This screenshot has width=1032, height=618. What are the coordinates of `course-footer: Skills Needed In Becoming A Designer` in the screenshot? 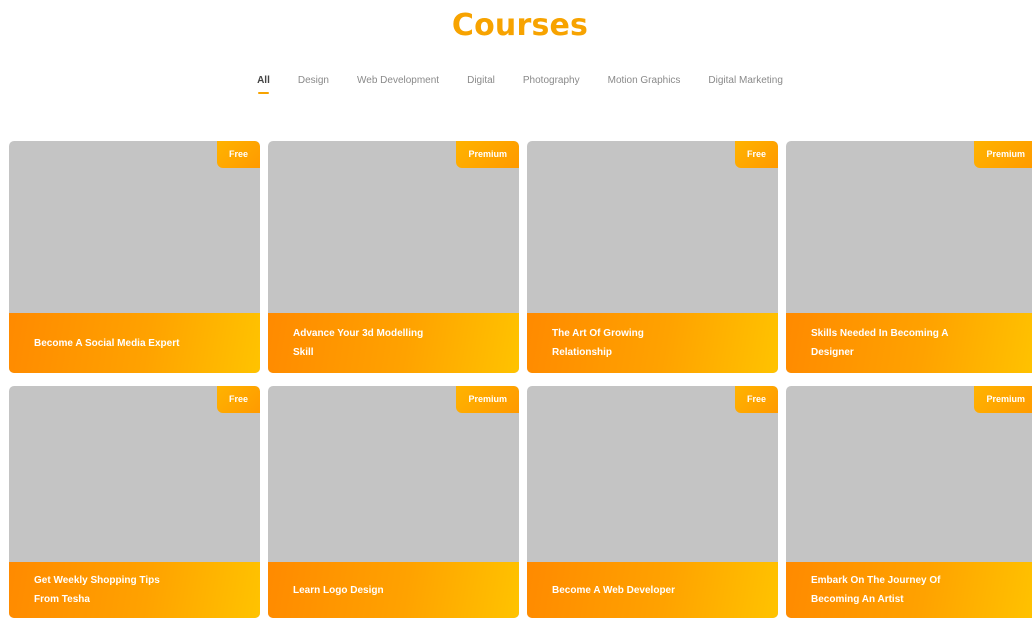 It's located at (909, 343).